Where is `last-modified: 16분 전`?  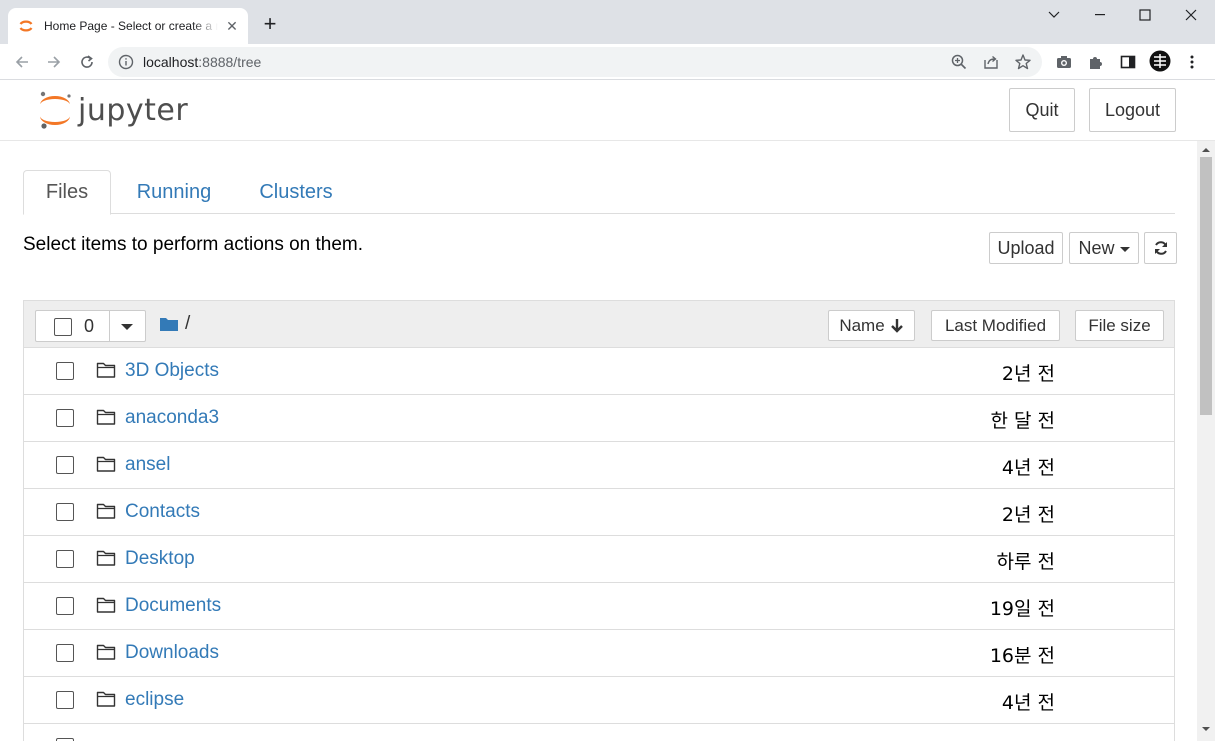 last-modified: 16분 전 is located at coordinates (1022, 656).